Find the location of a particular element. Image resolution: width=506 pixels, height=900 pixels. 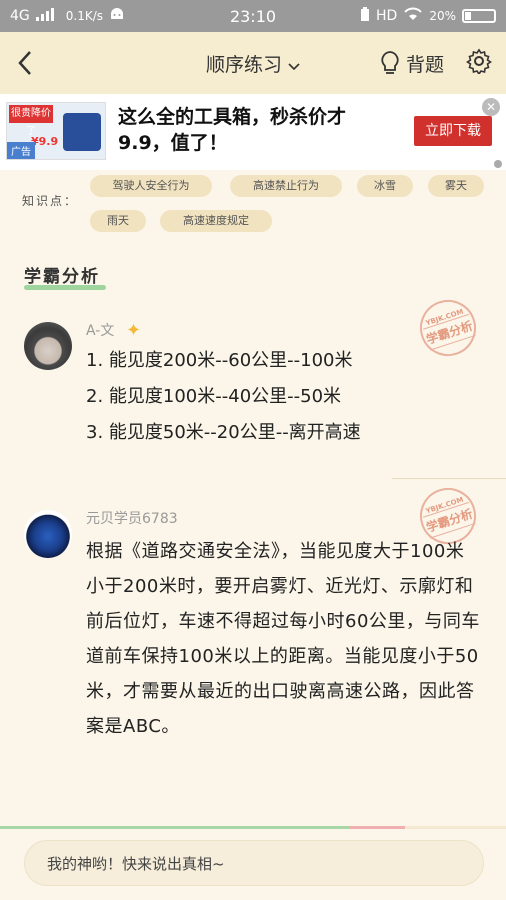

hd-label: HD is located at coordinates (387, 16).